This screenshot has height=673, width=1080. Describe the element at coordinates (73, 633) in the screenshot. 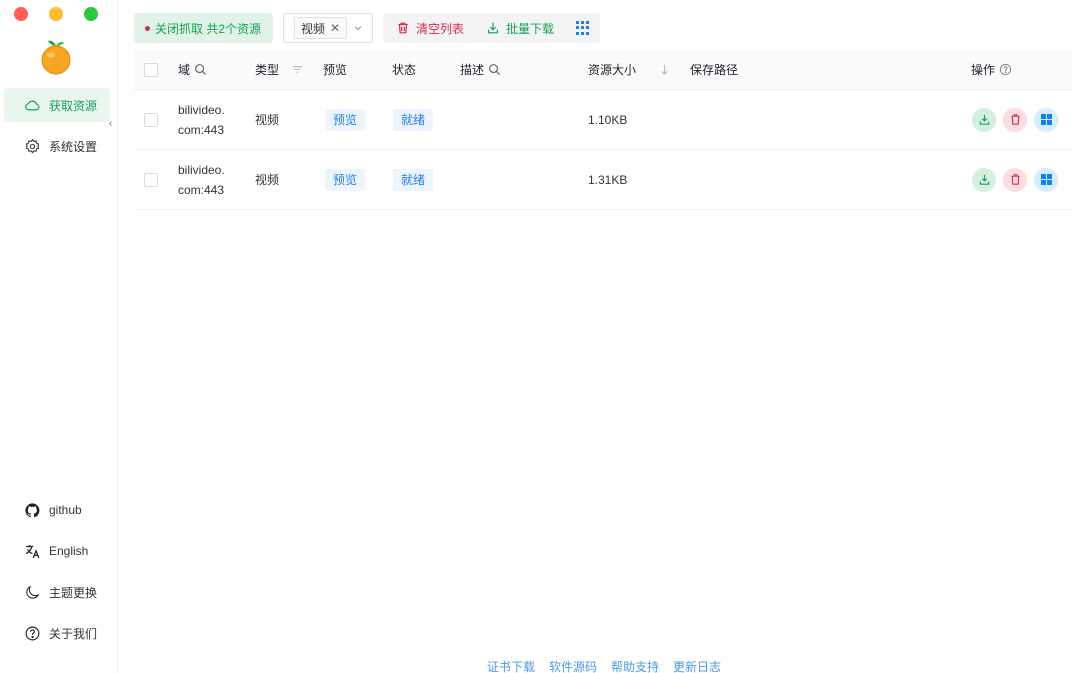

I see `sidebar-item-label: 关于我们` at that location.